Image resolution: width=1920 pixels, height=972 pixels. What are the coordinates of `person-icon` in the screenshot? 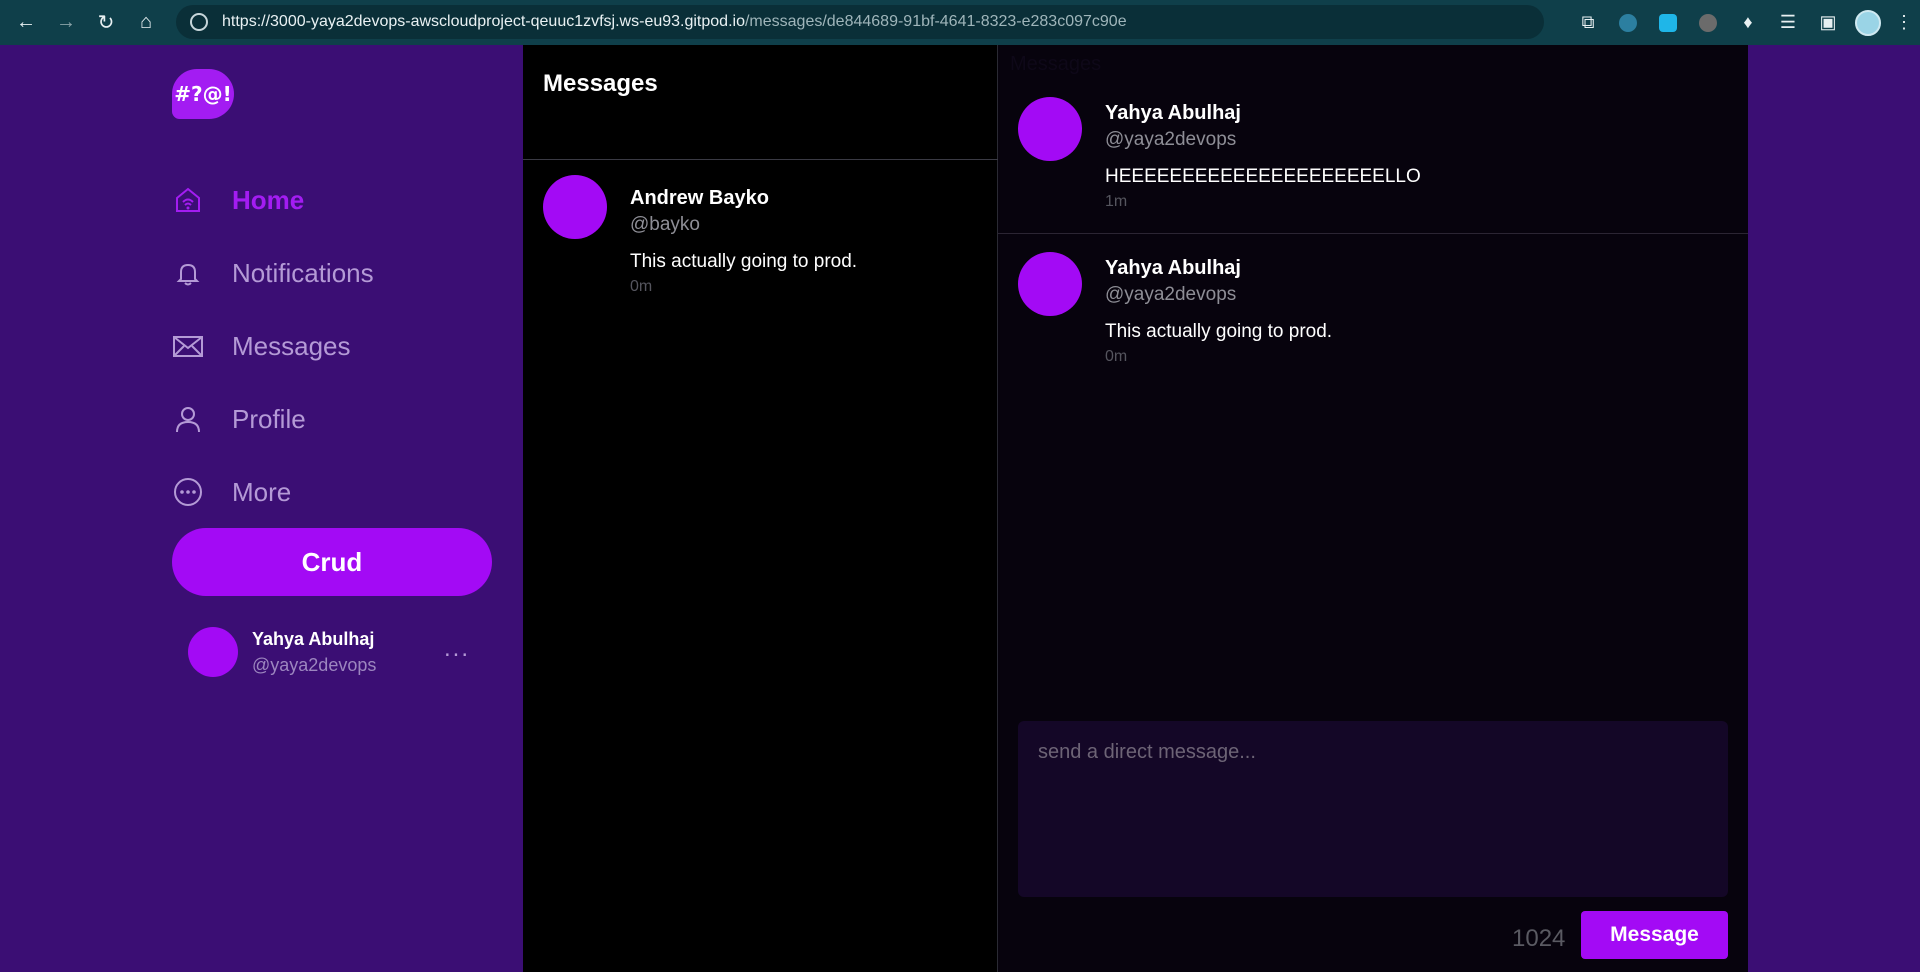 It's located at (188, 419).